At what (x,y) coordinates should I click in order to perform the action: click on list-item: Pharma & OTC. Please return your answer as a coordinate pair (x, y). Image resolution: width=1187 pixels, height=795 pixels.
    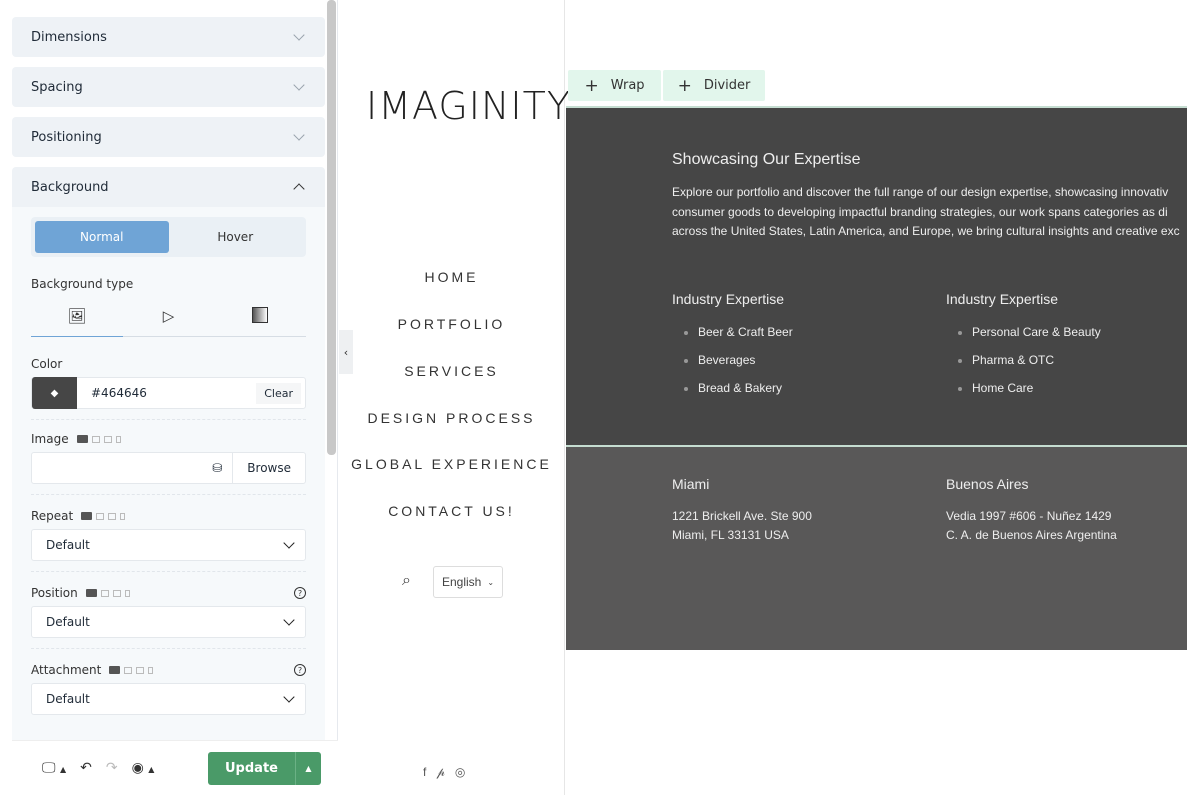
    Looking at the image, I should click on (1029, 367).